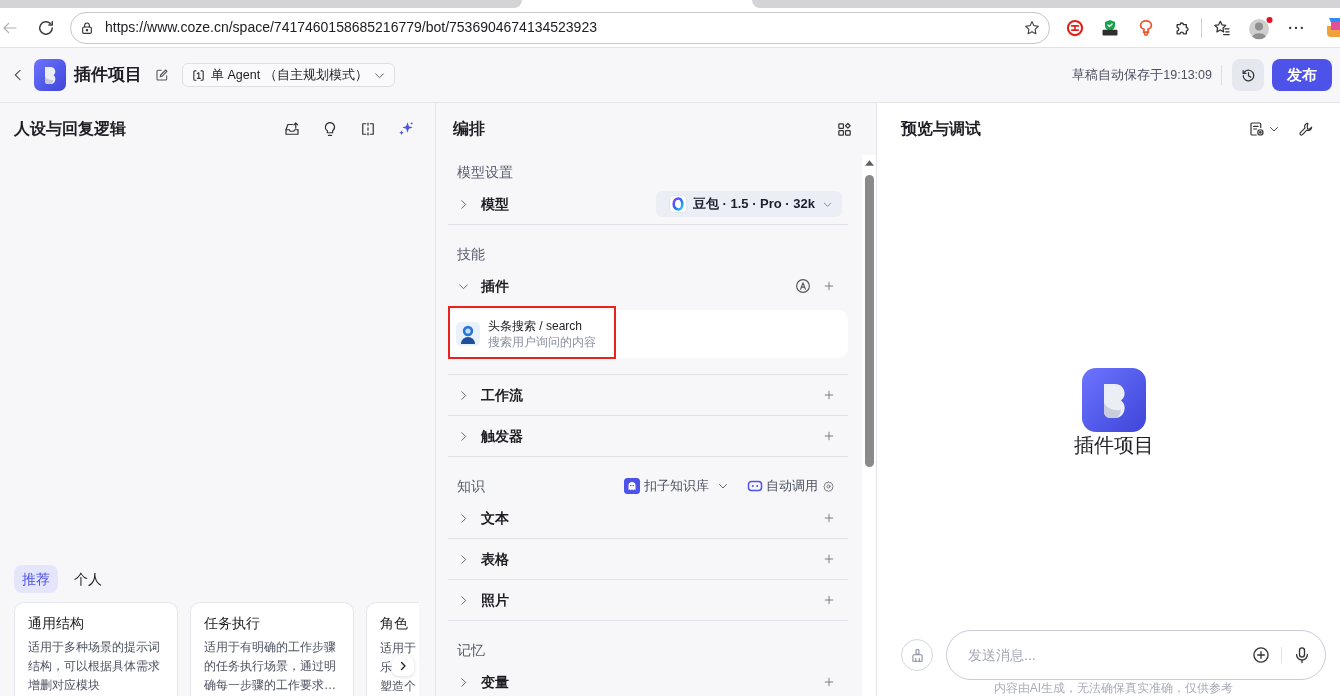  What do you see at coordinates (1142, 75) in the screenshot?
I see `autosave-status: 草稿自动保存于19:13:09` at bounding box center [1142, 75].